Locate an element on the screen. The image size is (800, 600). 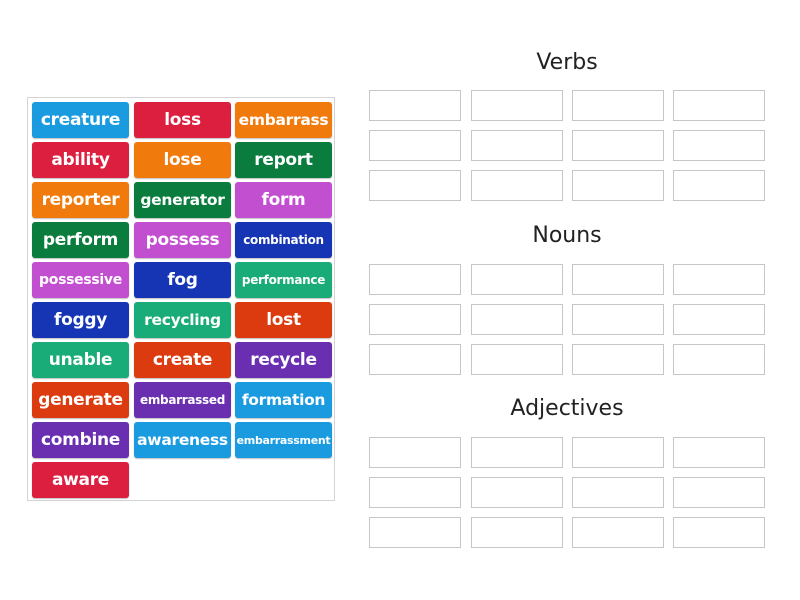
word-tile: lose is located at coordinates (182, 160).